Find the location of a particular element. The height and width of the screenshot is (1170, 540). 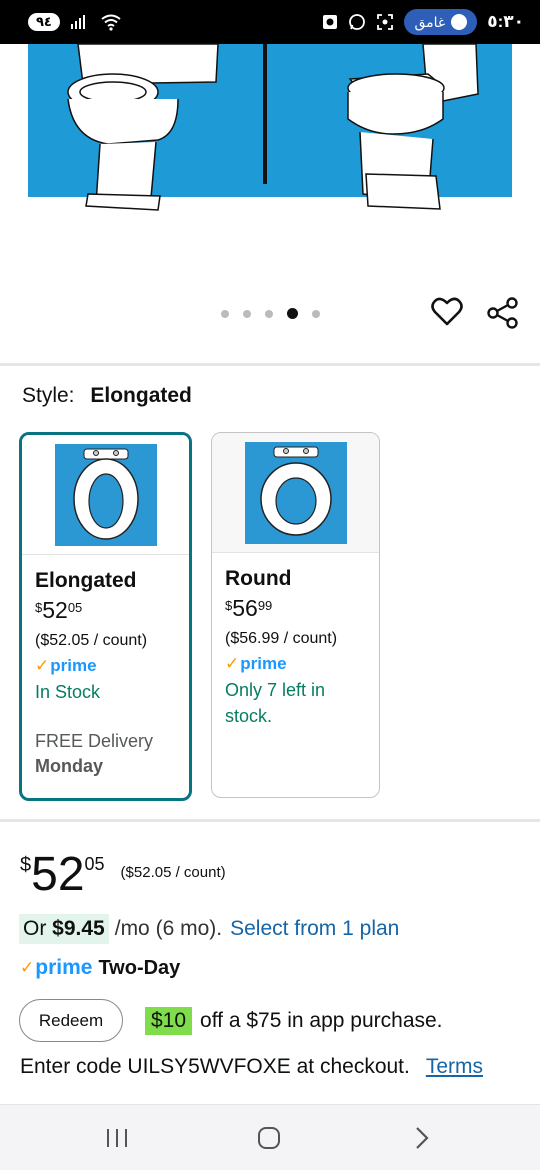

stock-status: In Stock is located at coordinates (68, 692).